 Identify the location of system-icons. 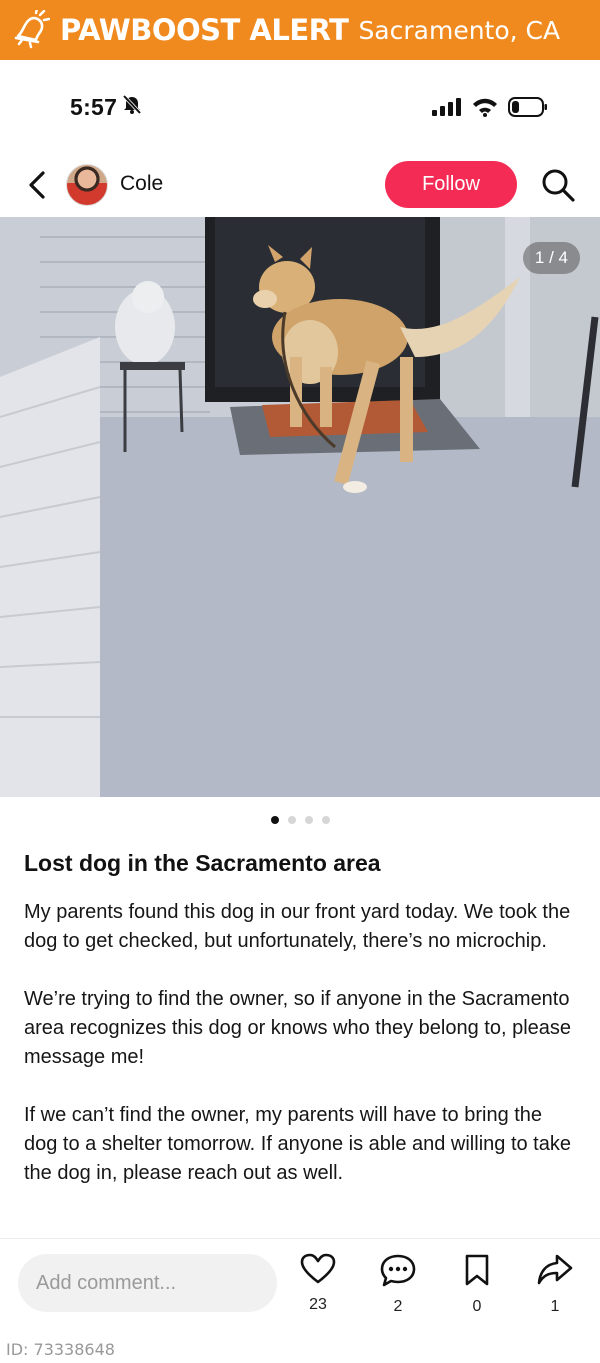
(490, 109).